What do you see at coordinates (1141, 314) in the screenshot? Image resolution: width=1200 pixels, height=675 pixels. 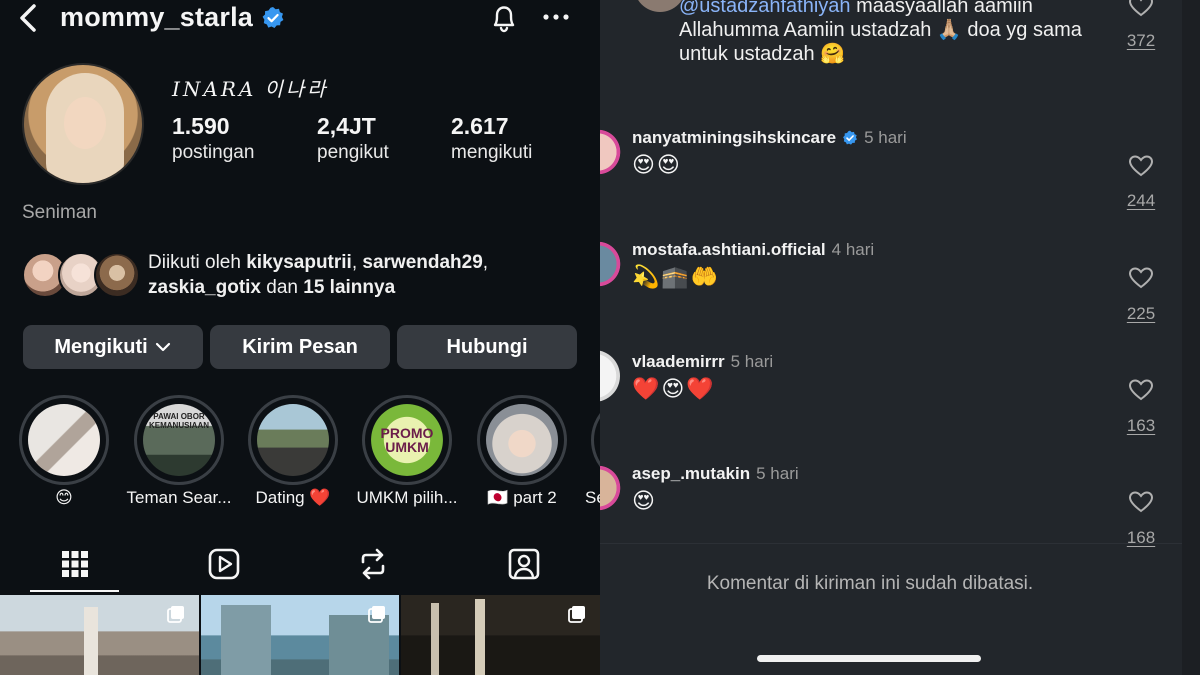 I see `like-count: 225` at bounding box center [1141, 314].